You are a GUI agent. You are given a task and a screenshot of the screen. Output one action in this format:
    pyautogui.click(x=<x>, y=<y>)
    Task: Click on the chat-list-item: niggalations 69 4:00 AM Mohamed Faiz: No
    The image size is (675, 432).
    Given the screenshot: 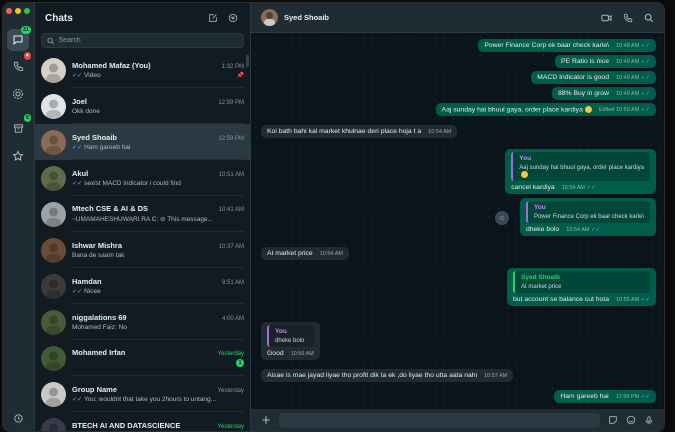 What is the action you would take?
    pyautogui.click(x=142, y=322)
    